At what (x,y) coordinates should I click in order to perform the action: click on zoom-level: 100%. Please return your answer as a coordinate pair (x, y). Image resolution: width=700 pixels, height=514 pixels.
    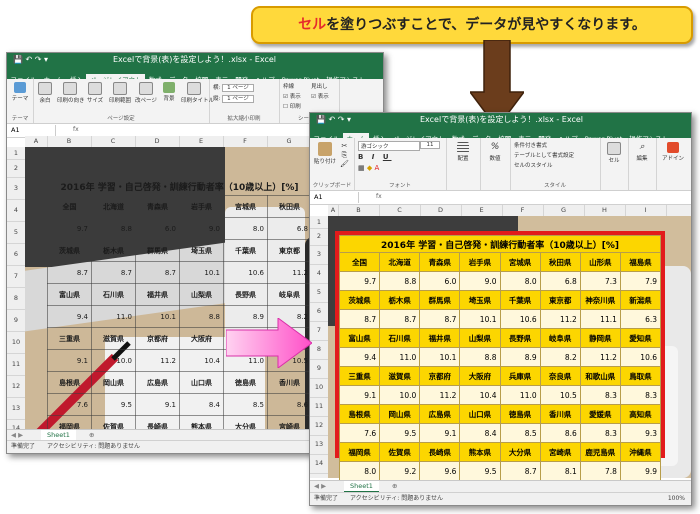
    Looking at the image, I should click on (676, 499).